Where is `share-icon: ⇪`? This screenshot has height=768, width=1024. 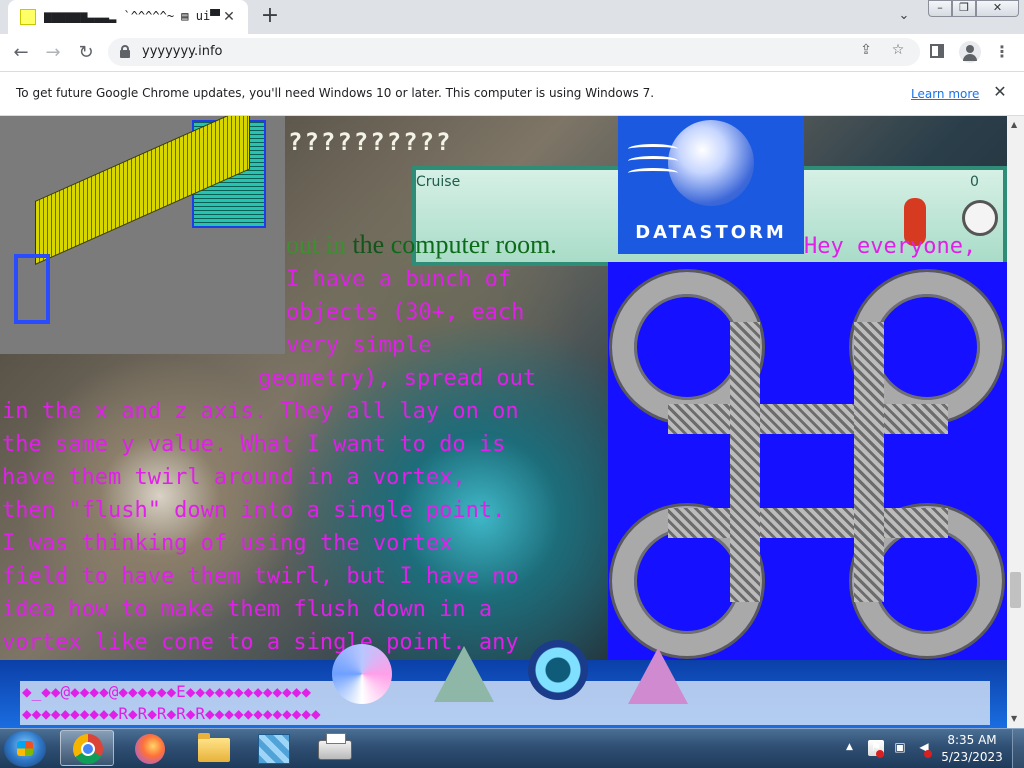
share-icon: ⇪ is located at coordinates (866, 52).